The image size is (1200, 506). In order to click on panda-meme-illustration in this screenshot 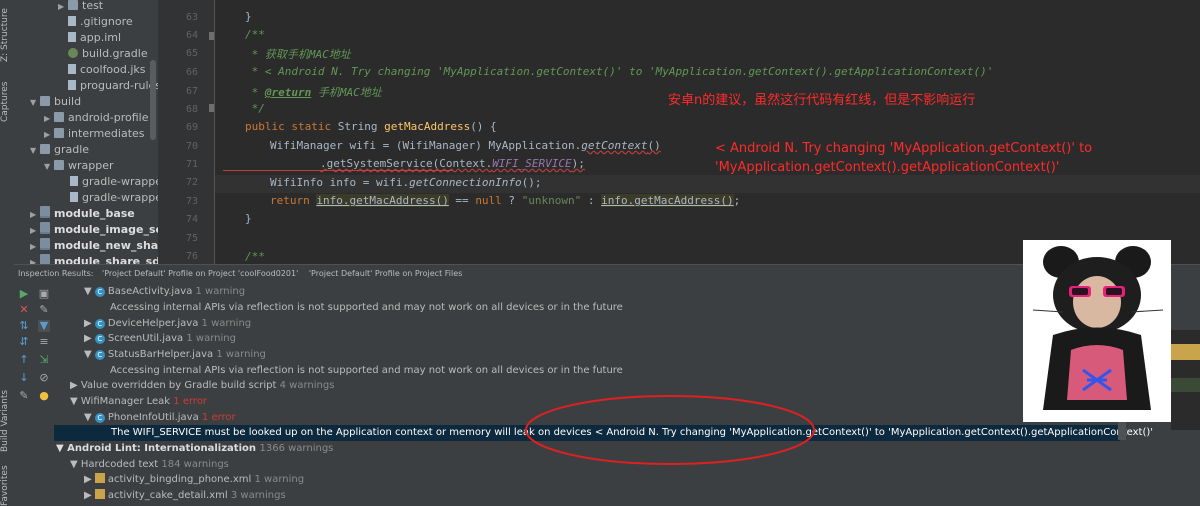, I will do `click(1098, 328)`.